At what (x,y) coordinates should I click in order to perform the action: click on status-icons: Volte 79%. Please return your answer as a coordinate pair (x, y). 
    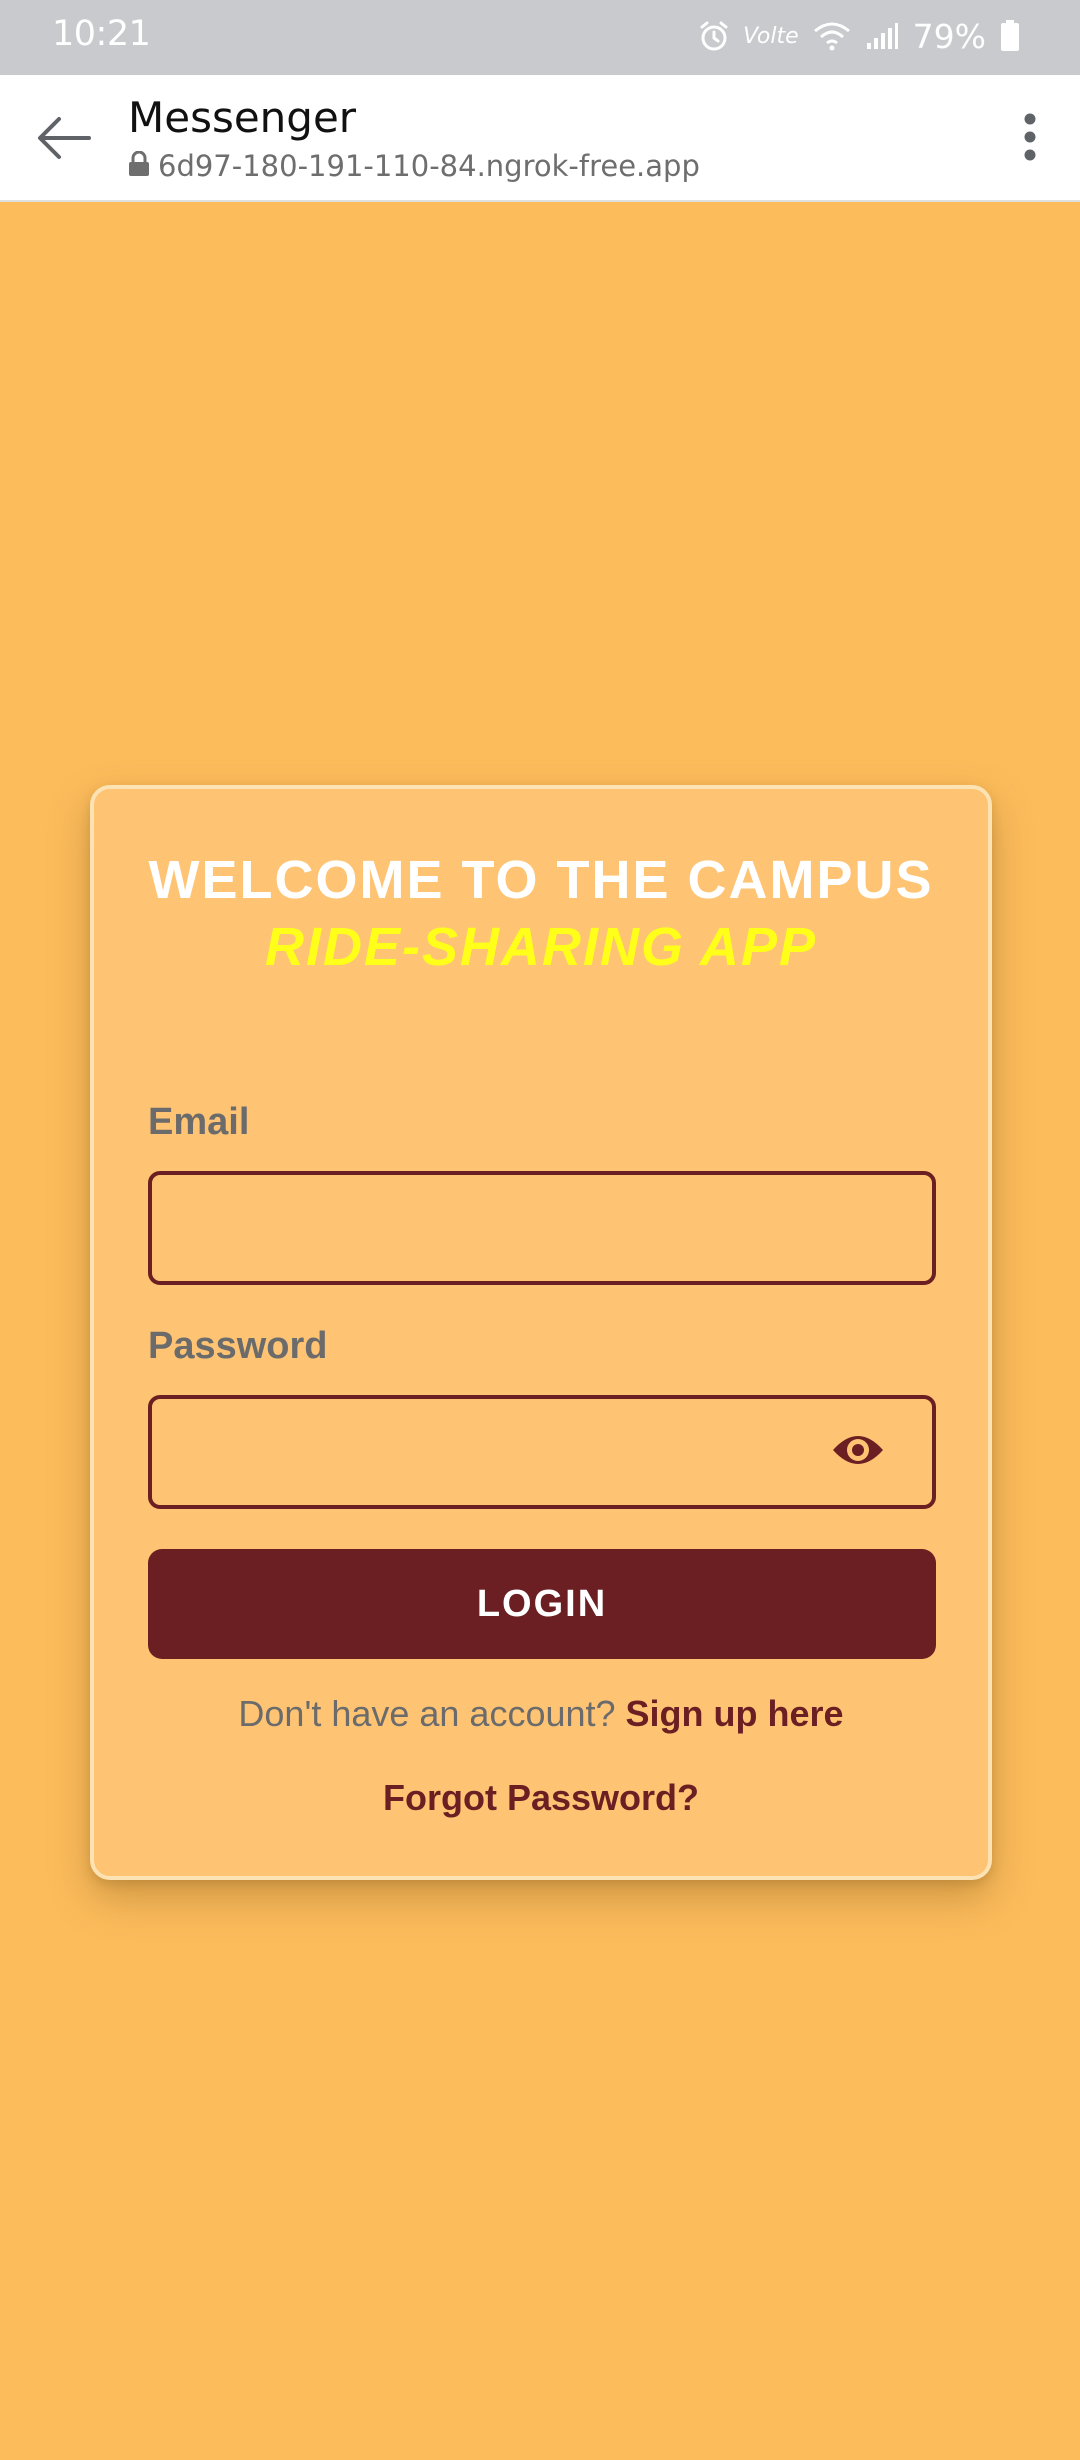
    Looking at the image, I should click on (859, 36).